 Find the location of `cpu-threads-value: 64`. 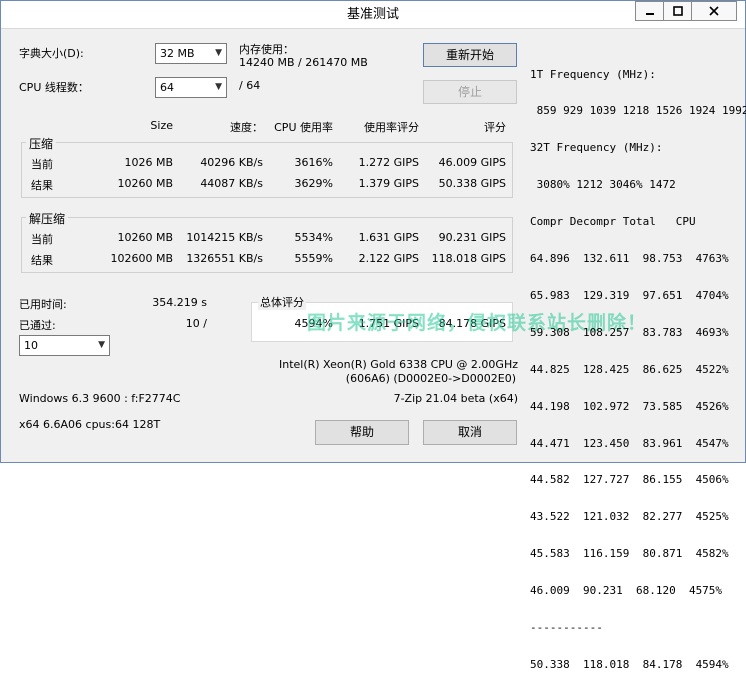

cpu-threads-value: 64 is located at coordinates (167, 87).